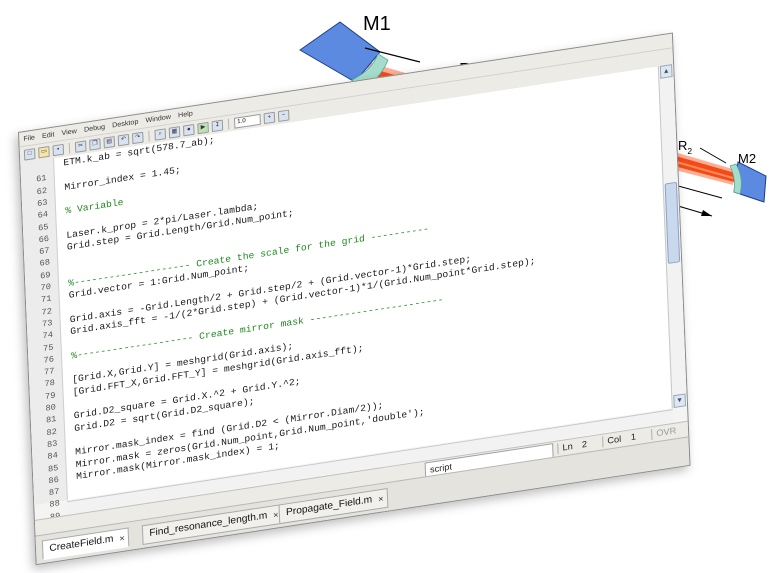 The image size is (769, 573). I want to click on open-folder-icon: ▭, so click(44, 151).